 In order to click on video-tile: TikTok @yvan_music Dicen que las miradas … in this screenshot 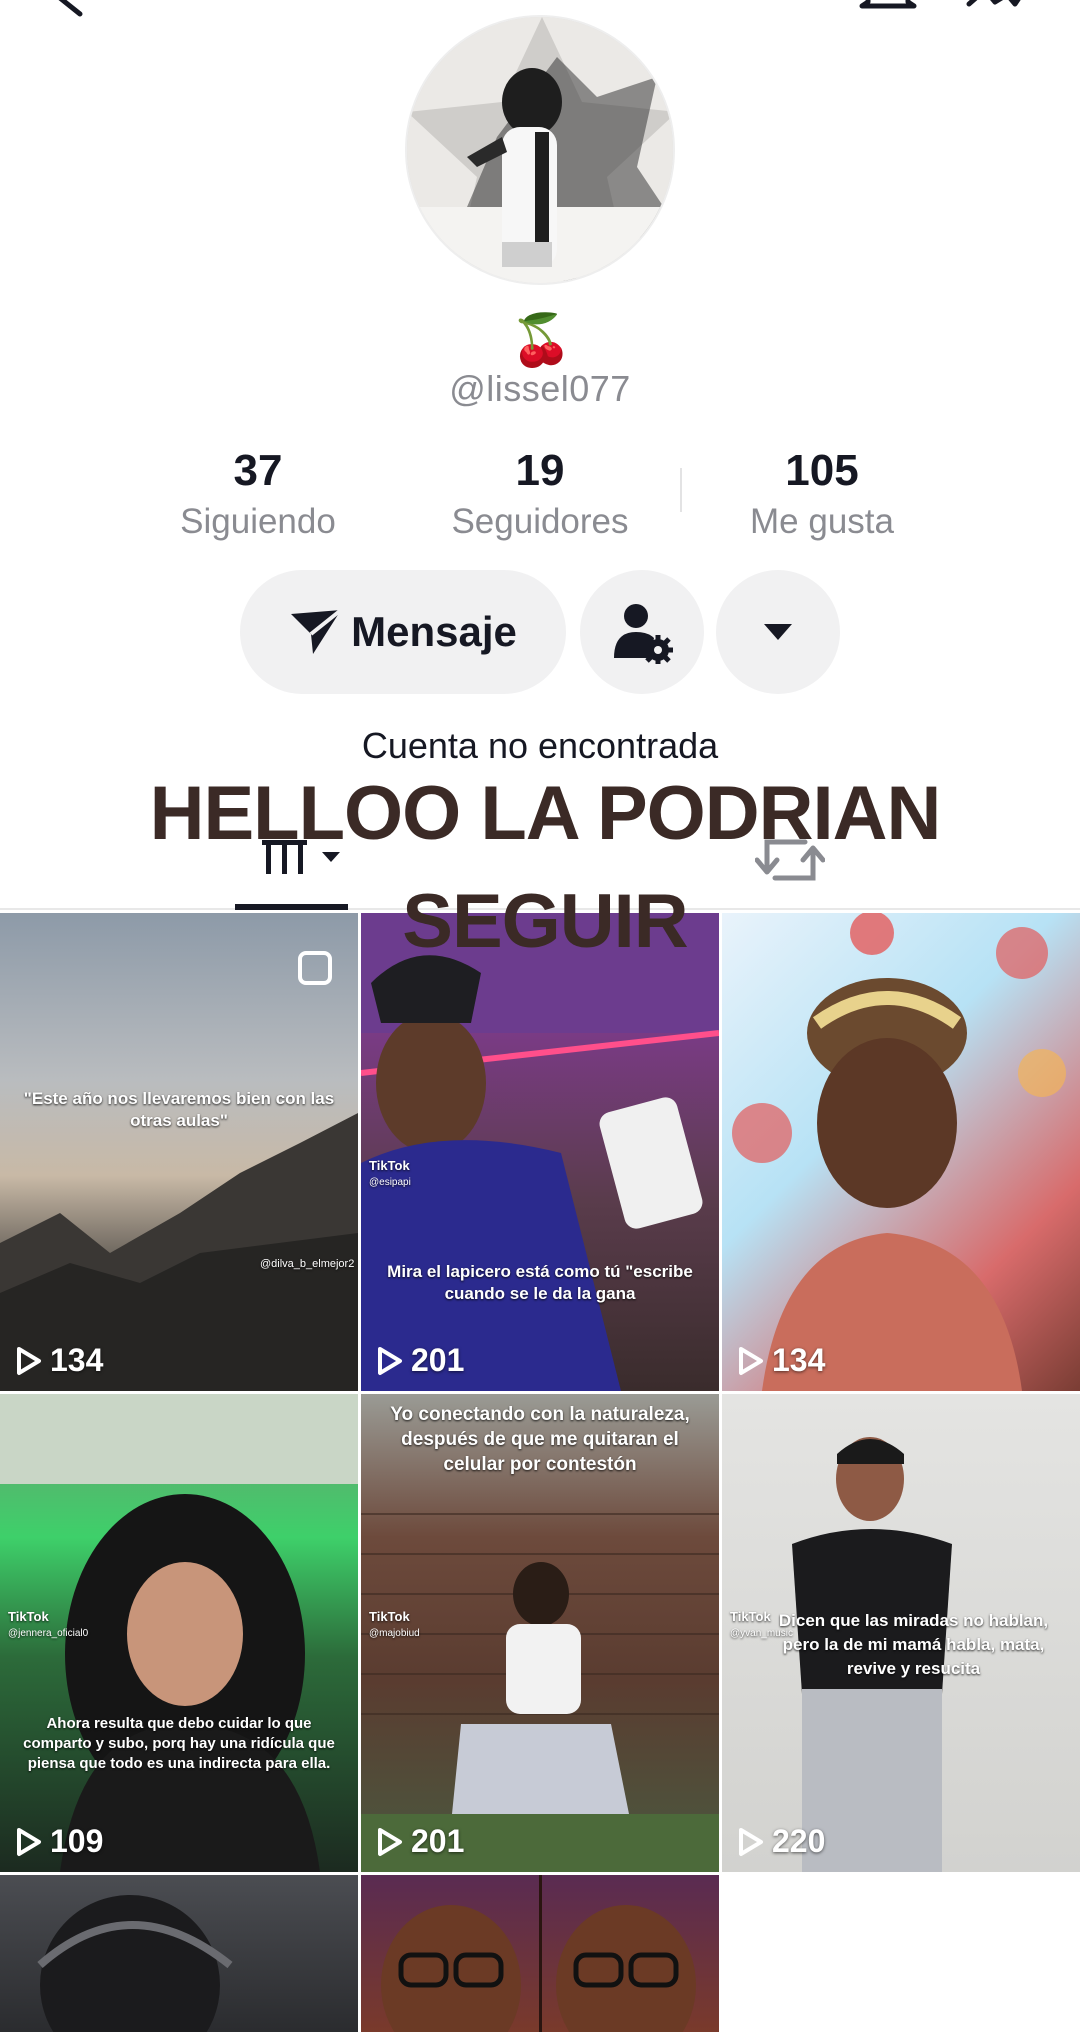, I will do `click(901, 1633)`.